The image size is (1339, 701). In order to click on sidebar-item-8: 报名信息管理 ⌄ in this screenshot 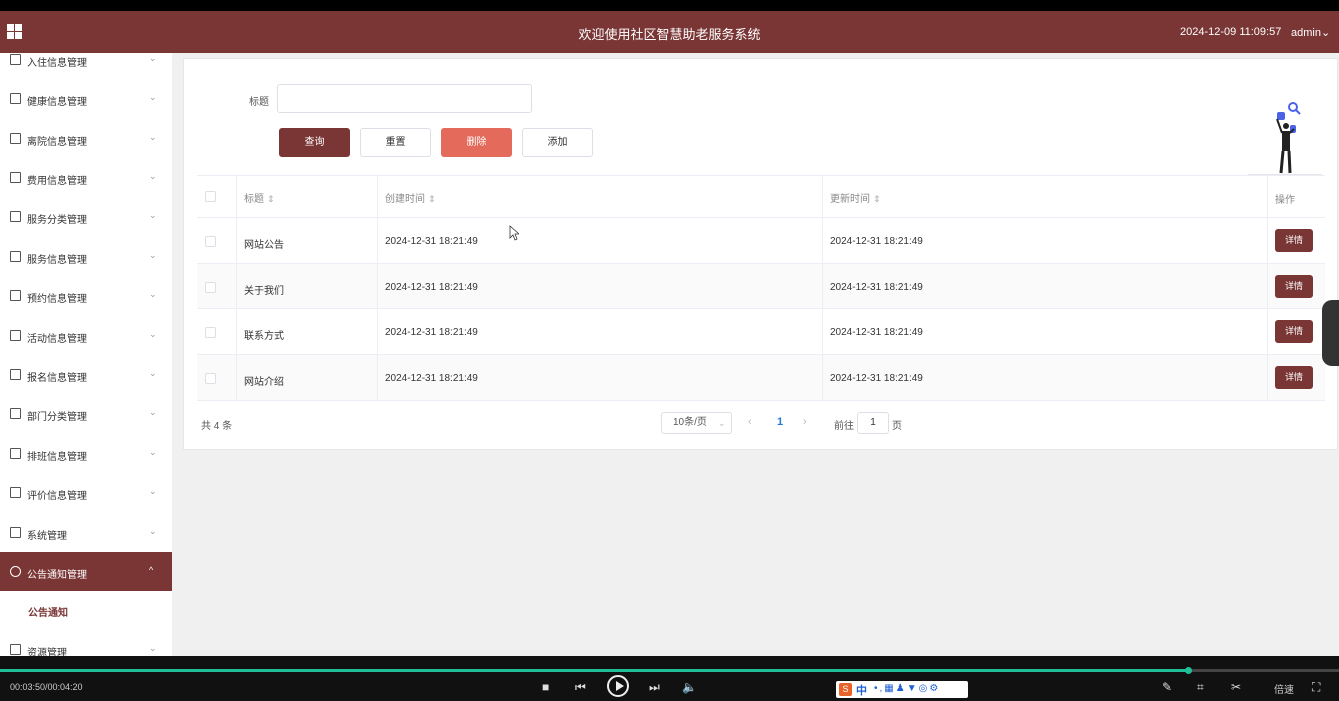, I will do `click(86, 374)`.